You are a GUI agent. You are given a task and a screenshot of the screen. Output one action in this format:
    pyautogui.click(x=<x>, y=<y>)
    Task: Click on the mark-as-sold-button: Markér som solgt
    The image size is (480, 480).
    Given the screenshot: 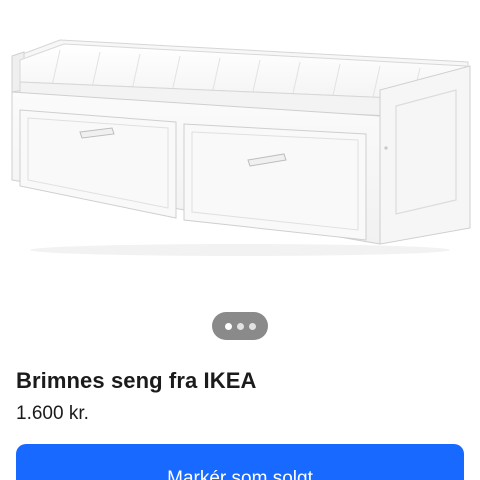 What is the action you would take?
    pyautogui.click(x=240, y=462)
    